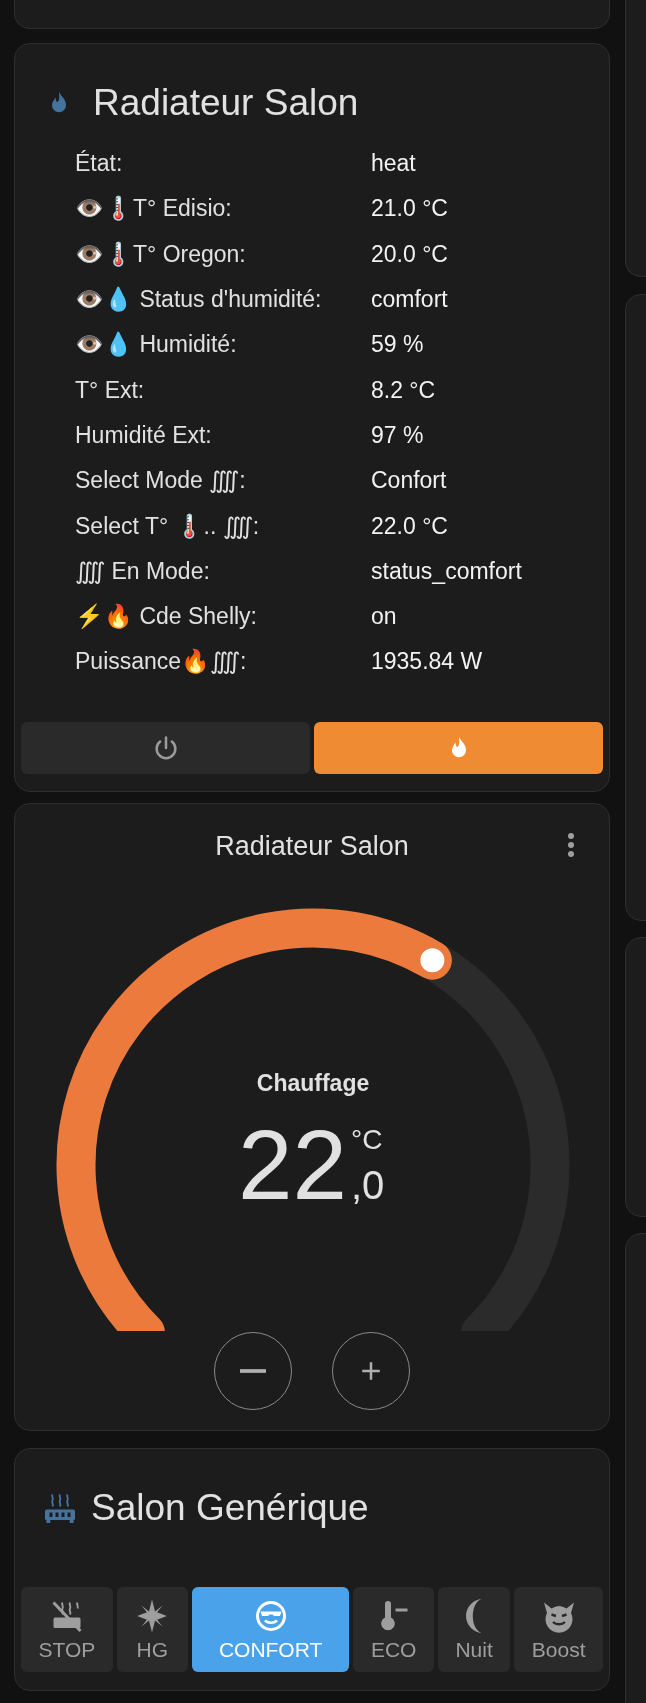 The image size is (646, 1703). I want to click on attribute-value: 1935.84 W, so click(427, 662).